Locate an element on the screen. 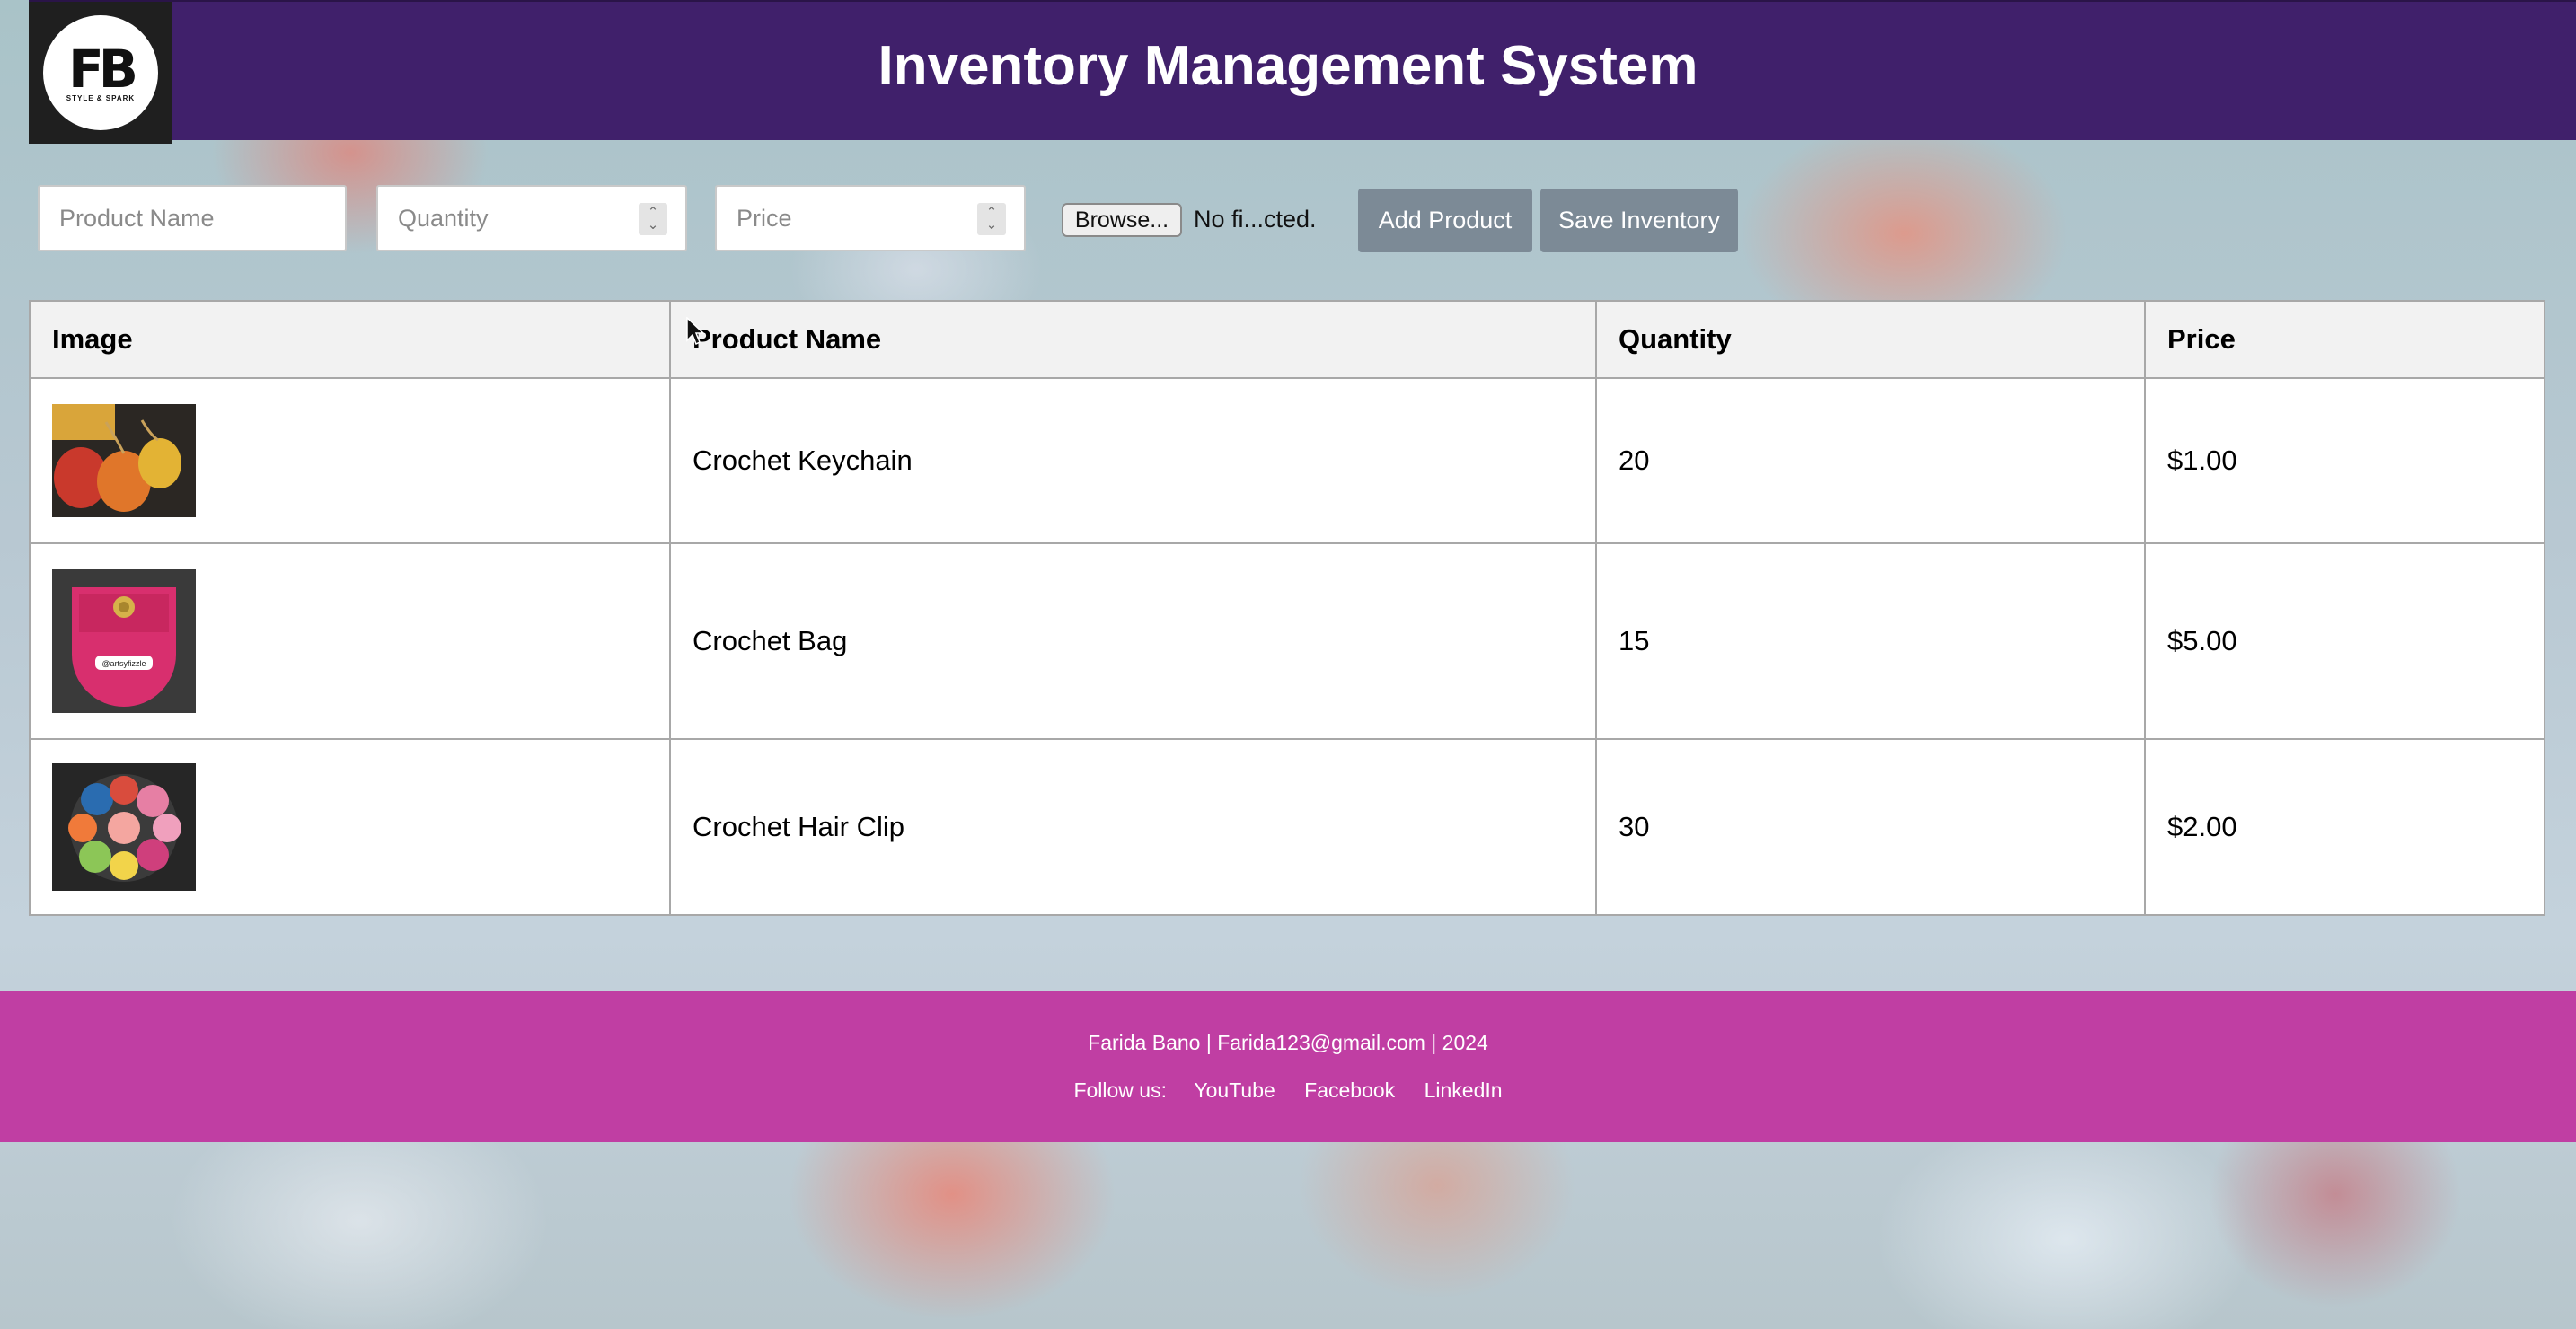  product-name-cell: Crochet Bag is located at coordinates (1133, 641).